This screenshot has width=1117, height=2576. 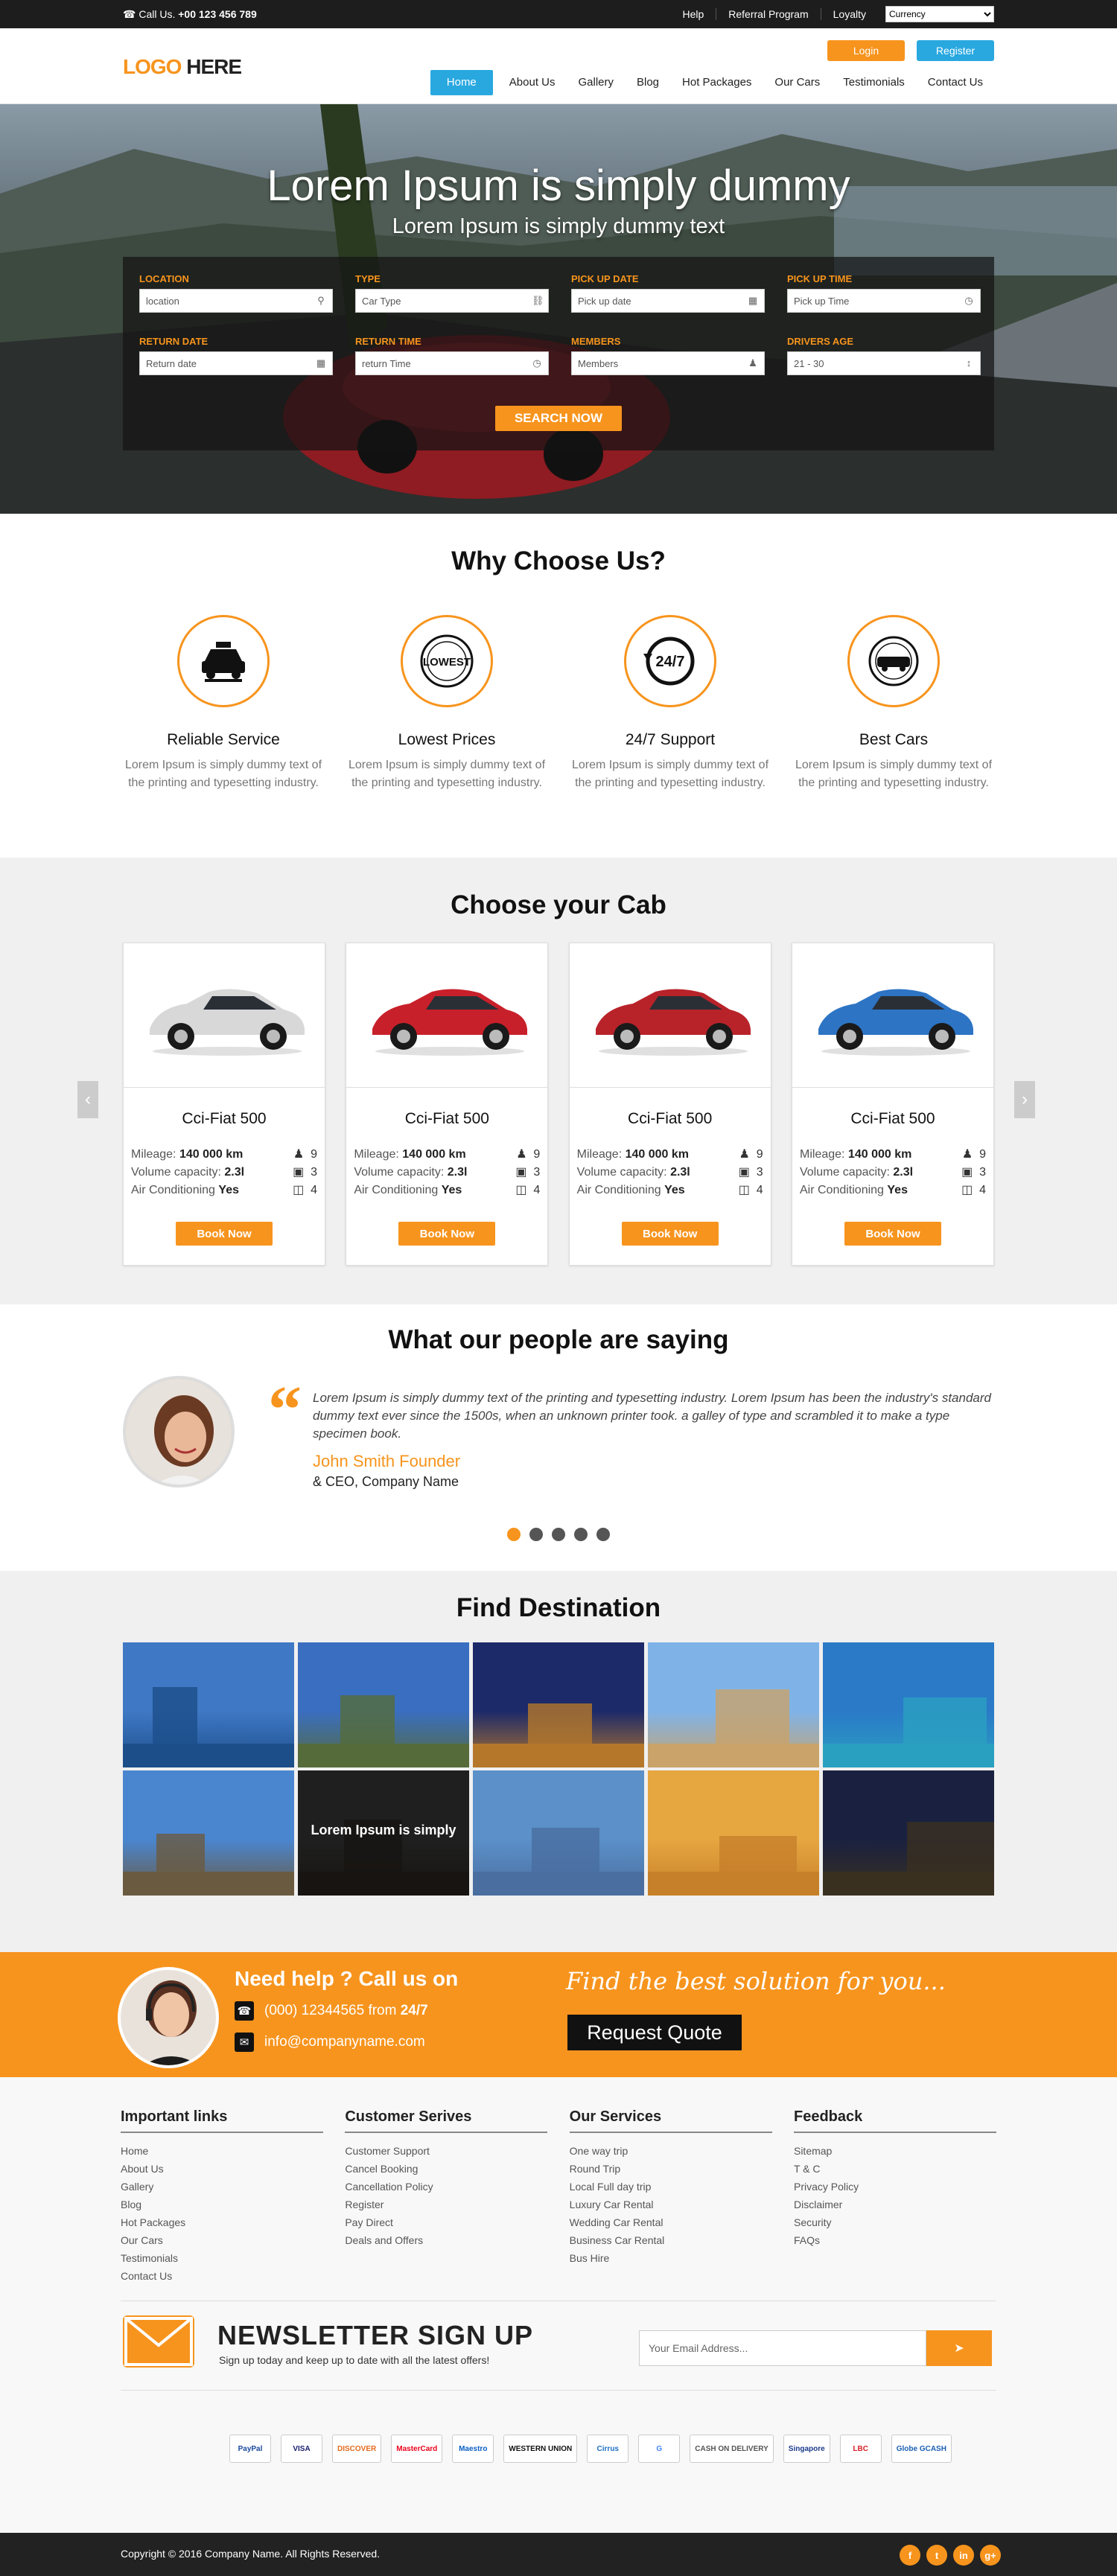 What do you see at coordinates (236, 301) in the screenshot?
I see `location-input: location ⚲` at bounding box center [236, 301].